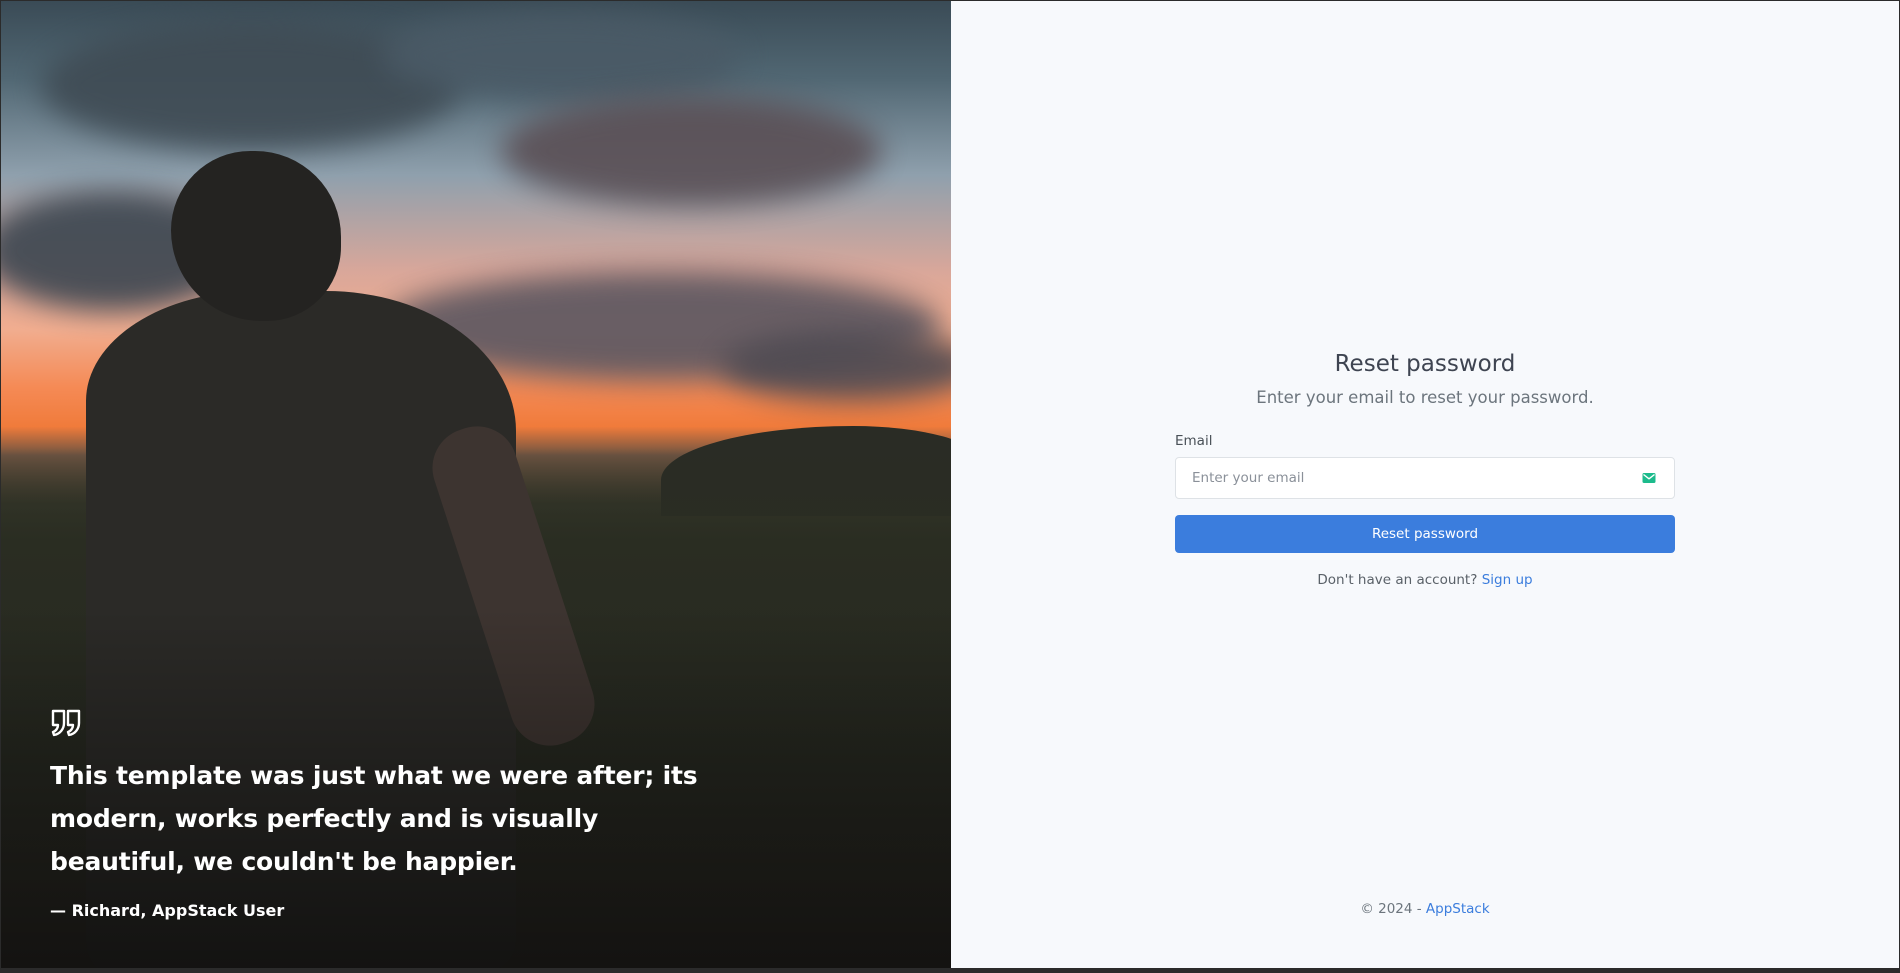  I want to click on reset-password-button: Reset password, so click(1425, 534).